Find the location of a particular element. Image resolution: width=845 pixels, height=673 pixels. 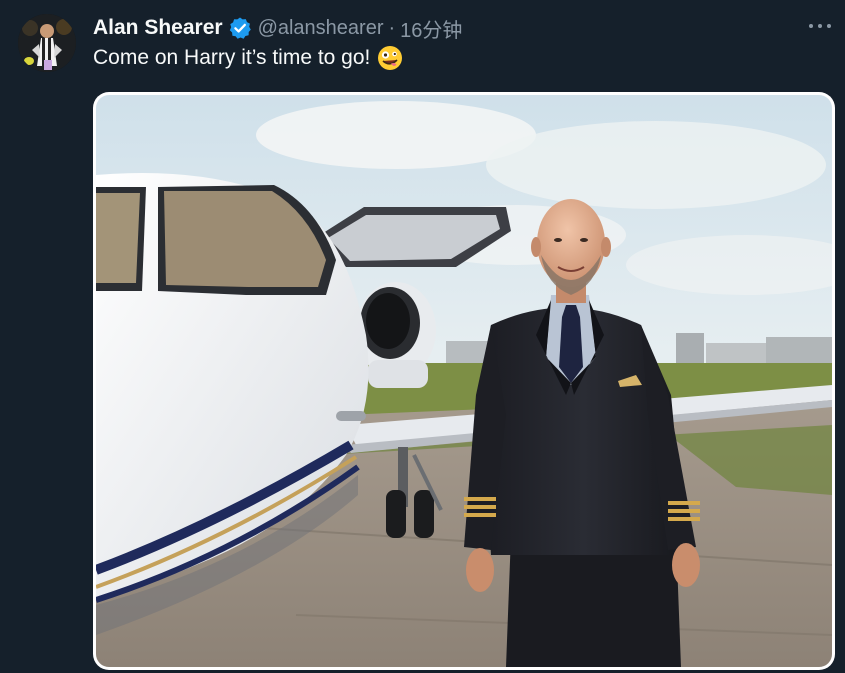

avatar is located at coordinates (47, 43).